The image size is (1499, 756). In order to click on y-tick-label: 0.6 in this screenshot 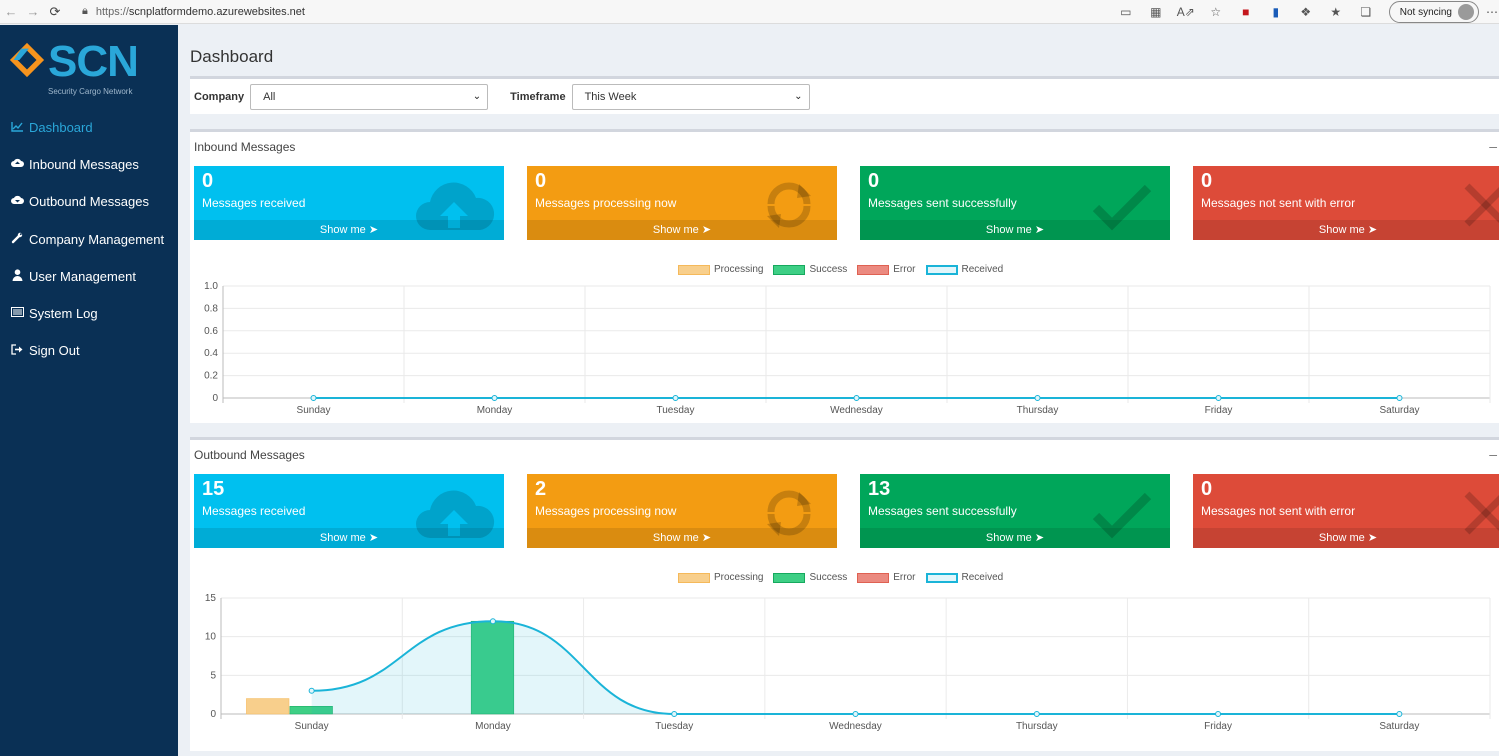, I will do `click(211, 331)`.